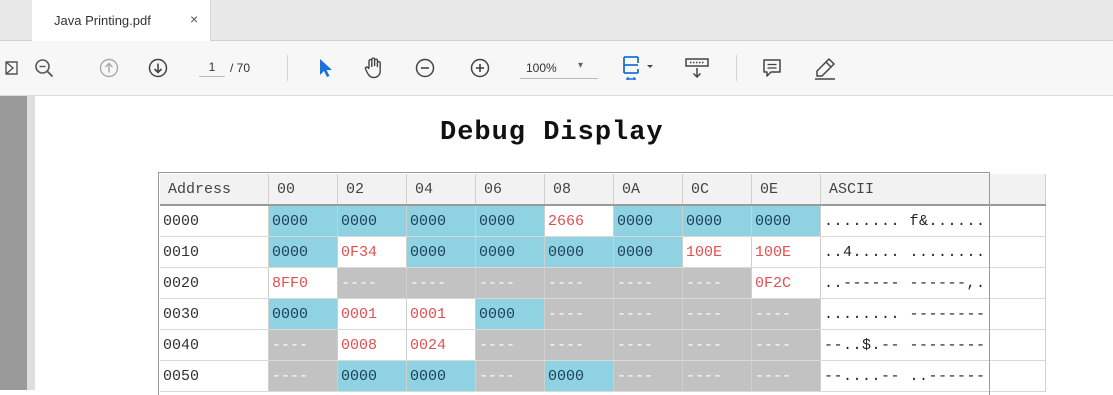 The width and height of the screenshot is (1113, 395). I want to click on address-cell: 0040, so click(214, 345).